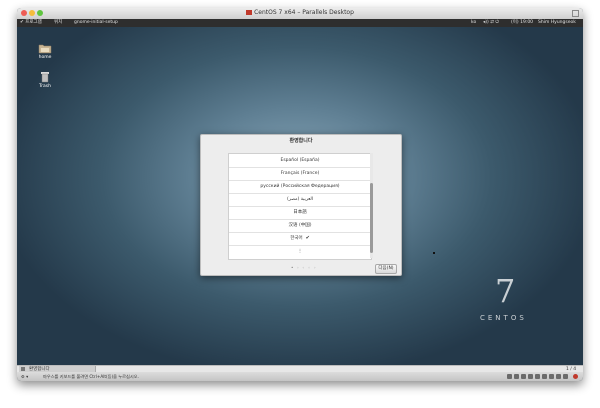 The height and width of the screenshot is (408, 600). I want to click on cd-icon, so click(516, 376).